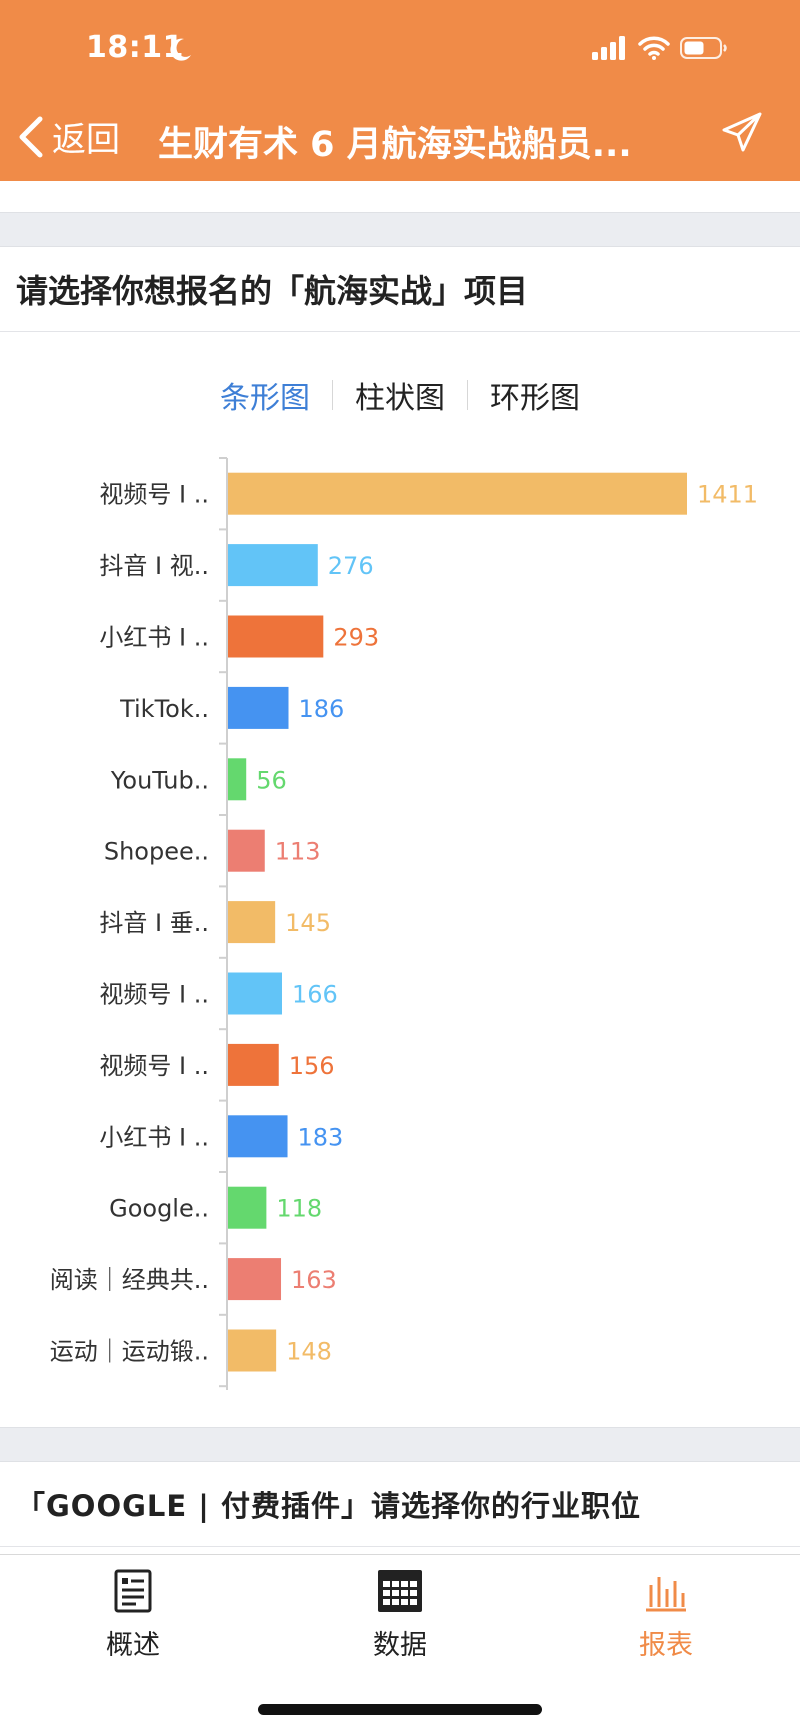 This screenshot has width=800, height=1732. Describe the element at coordinates (314, 1280) in the screenshot. I see `bar-value-label: 163` at that location.